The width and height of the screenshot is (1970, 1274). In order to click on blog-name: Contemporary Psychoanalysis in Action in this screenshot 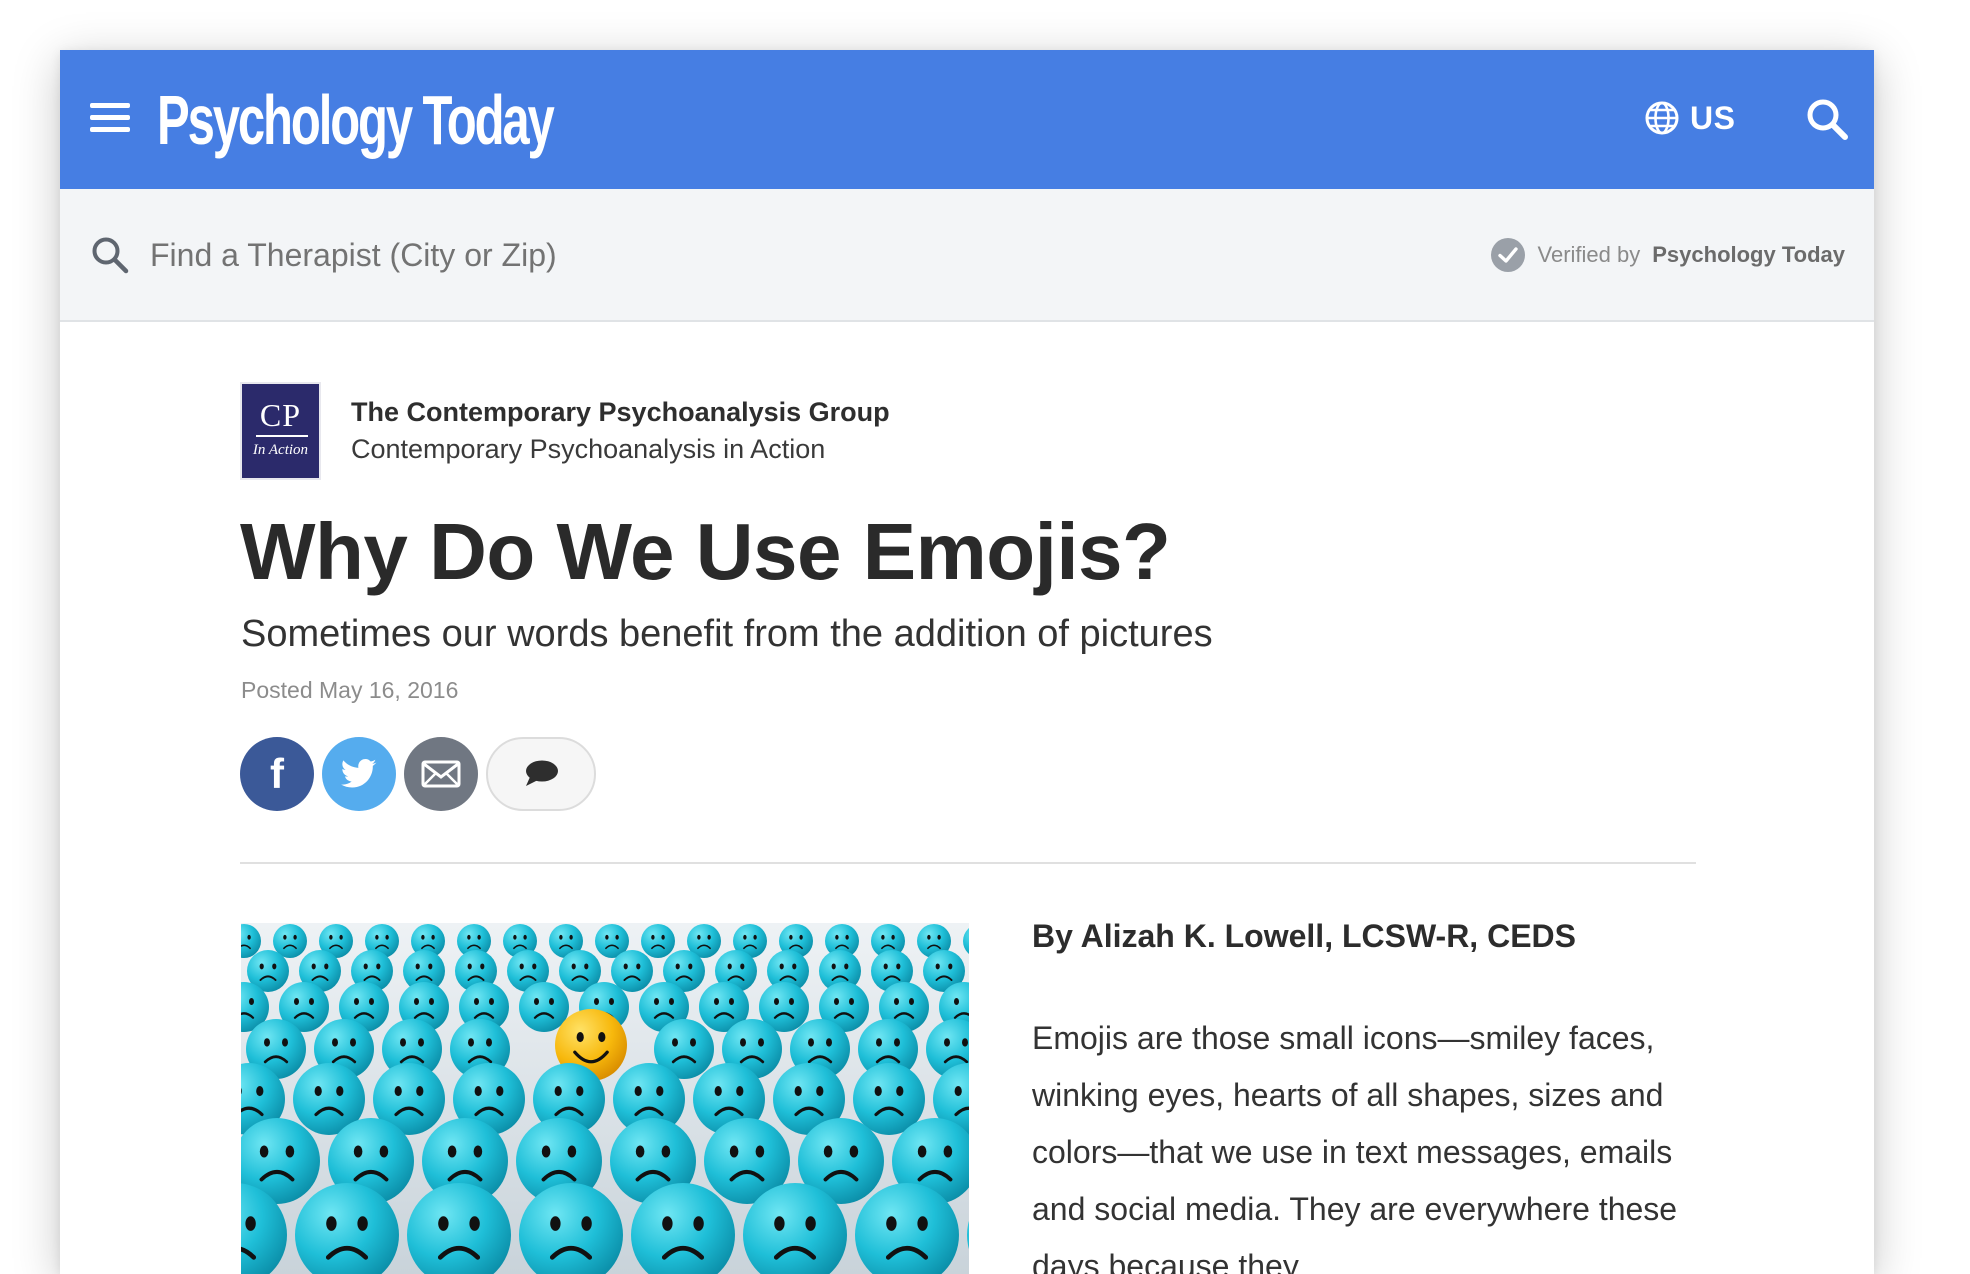, I will do `click(620, 449)`.